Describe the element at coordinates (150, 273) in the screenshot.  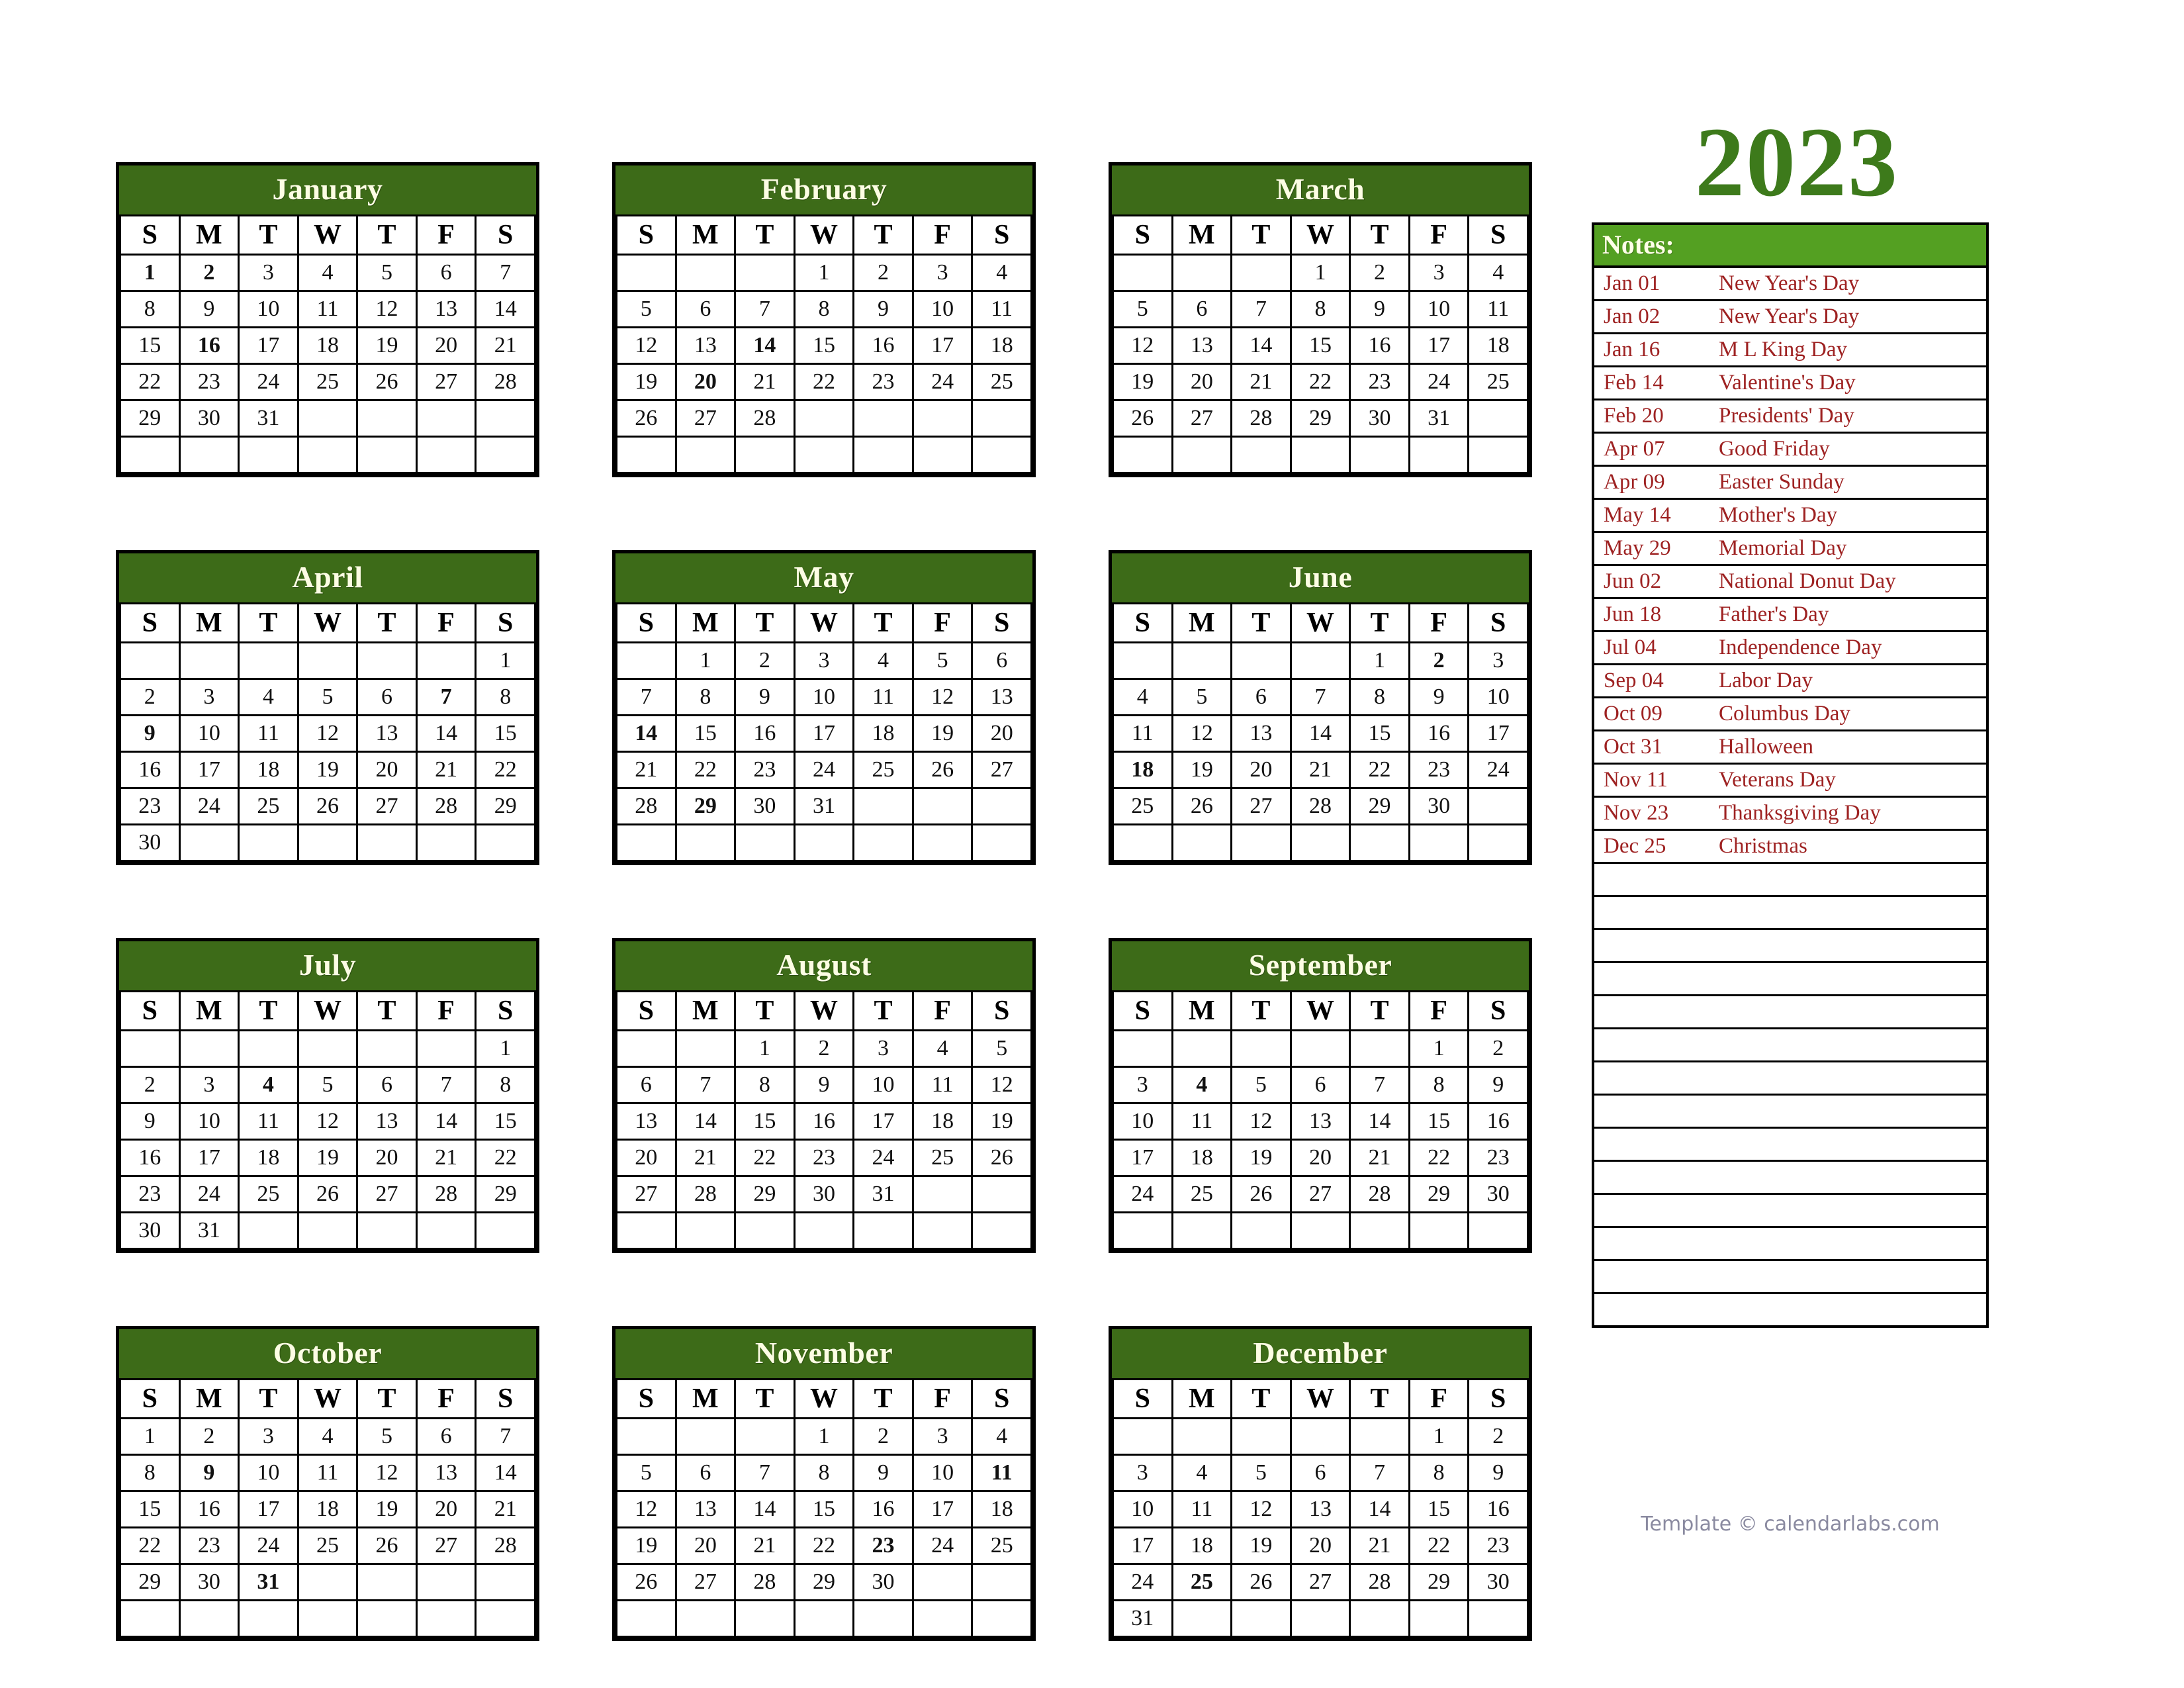
I see `day-cell-holiday: 1` at that location.